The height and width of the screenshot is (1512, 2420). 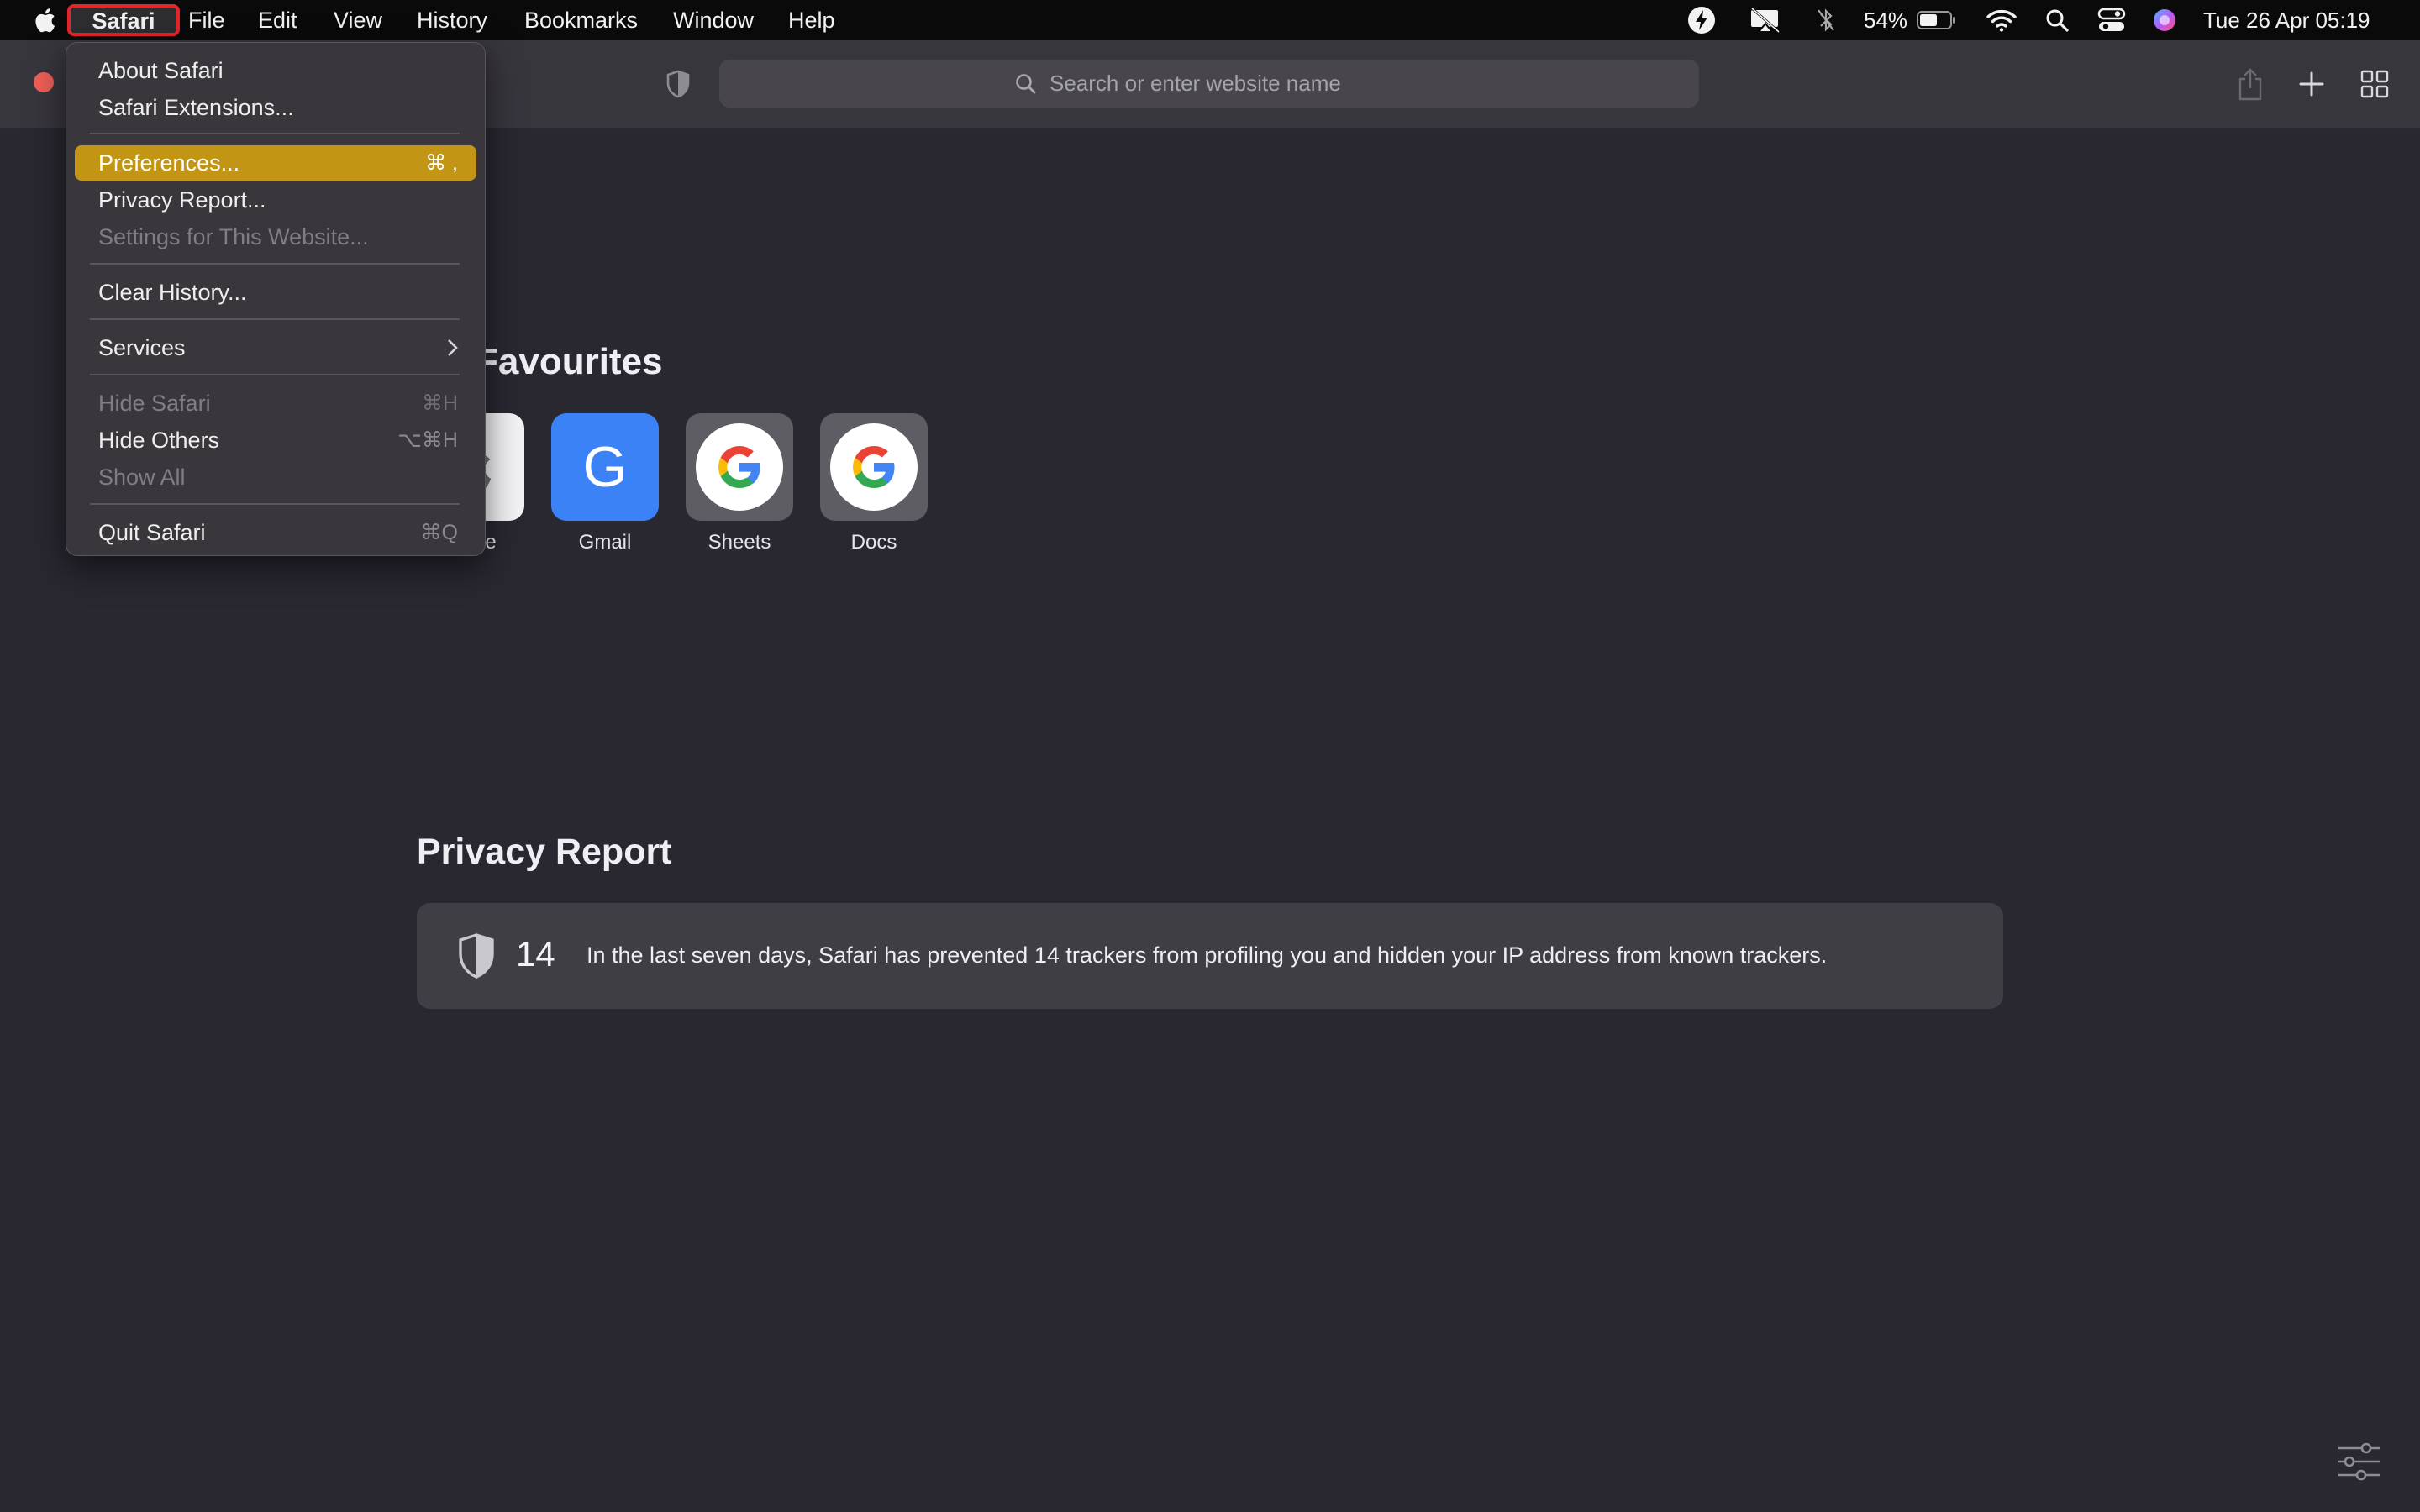 I want to click on screen-mirroring-icon, so click(x=1765, y=20).